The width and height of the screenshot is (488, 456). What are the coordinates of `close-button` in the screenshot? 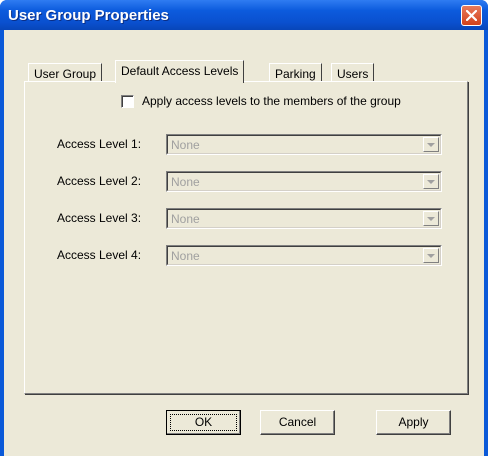 It's located at (471, 15).